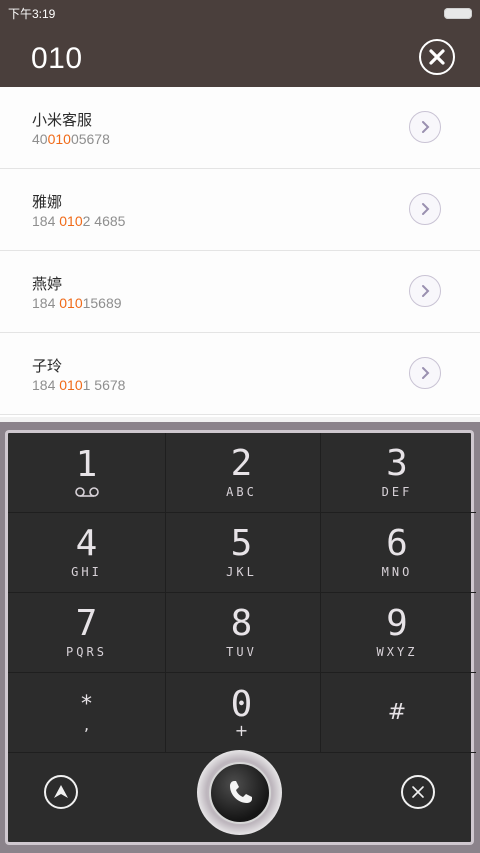 This screenshot has height=853, width=480. What do you see at coordinates (397, 572) in the screenshot?
I see `key-letters: MNO` at bounding box center [397, 572].